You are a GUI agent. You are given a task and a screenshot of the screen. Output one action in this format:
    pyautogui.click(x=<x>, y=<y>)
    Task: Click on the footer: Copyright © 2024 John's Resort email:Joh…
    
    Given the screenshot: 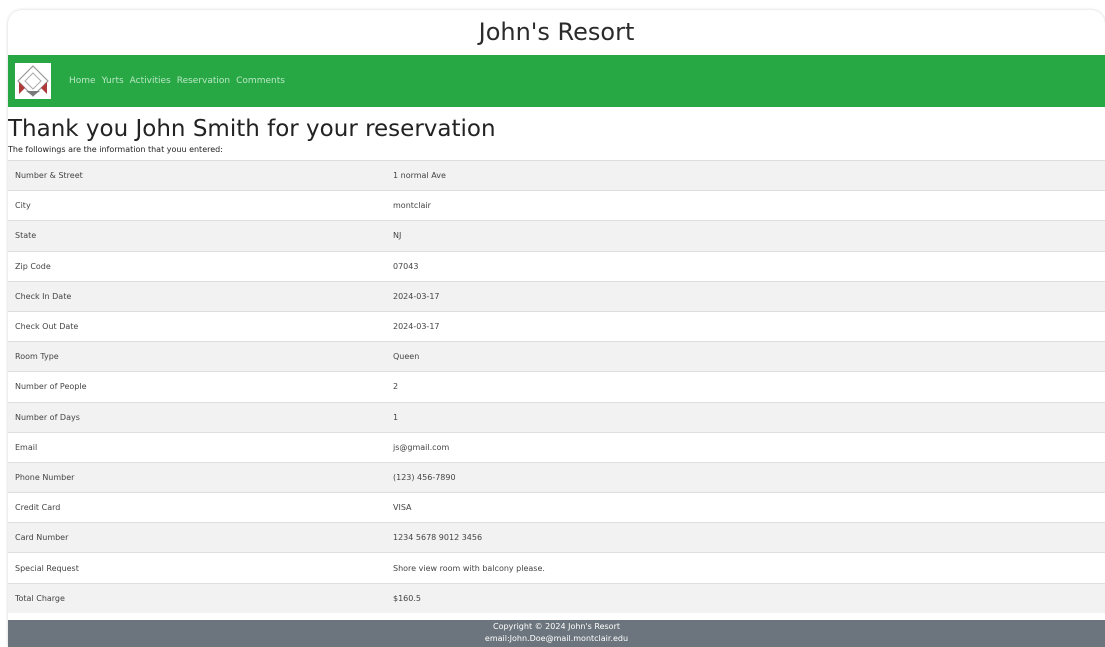 What is the action you would take?
    pyautogui.click(x=556, y=633)
    